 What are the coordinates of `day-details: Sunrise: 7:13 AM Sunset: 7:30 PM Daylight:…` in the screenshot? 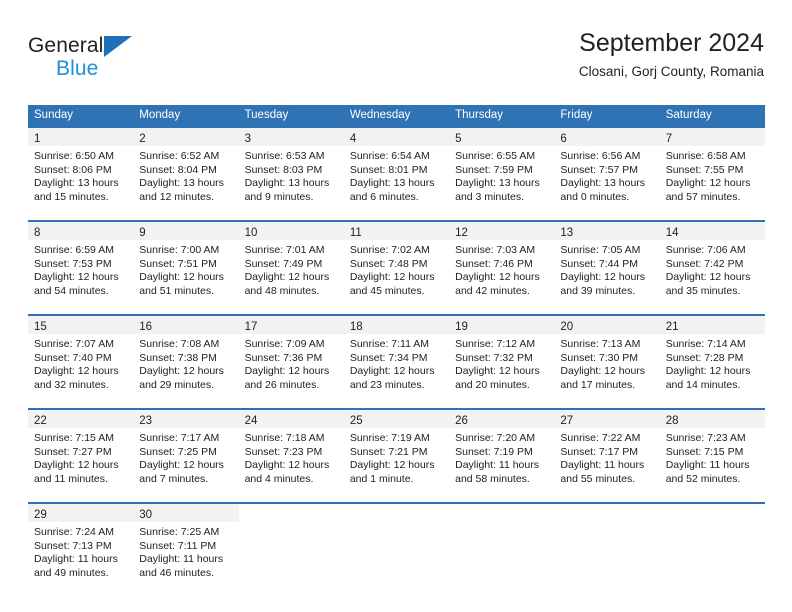 It's located at (606, 363).